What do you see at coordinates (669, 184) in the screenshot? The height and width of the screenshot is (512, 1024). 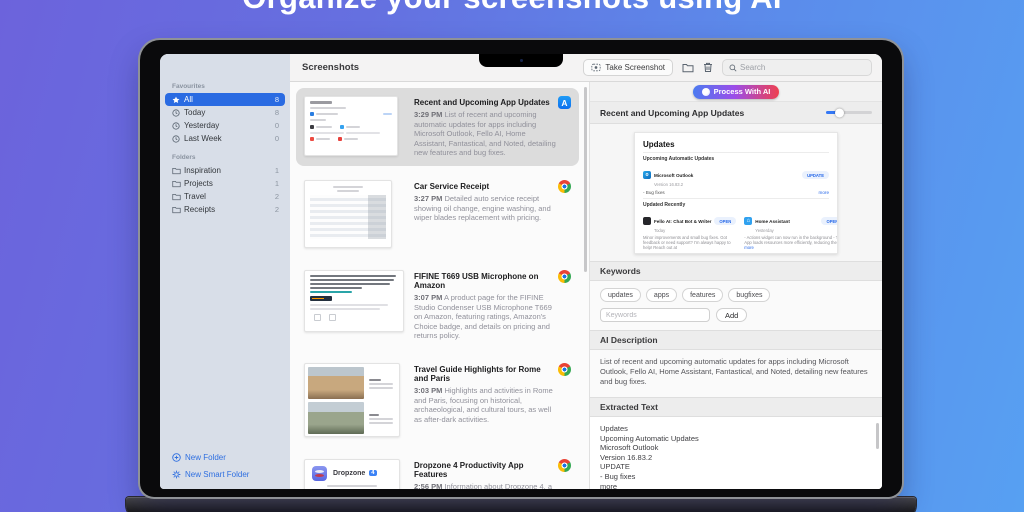 I see `preview-app-version: Version 16.83.2` at bounding box center [669, 184].